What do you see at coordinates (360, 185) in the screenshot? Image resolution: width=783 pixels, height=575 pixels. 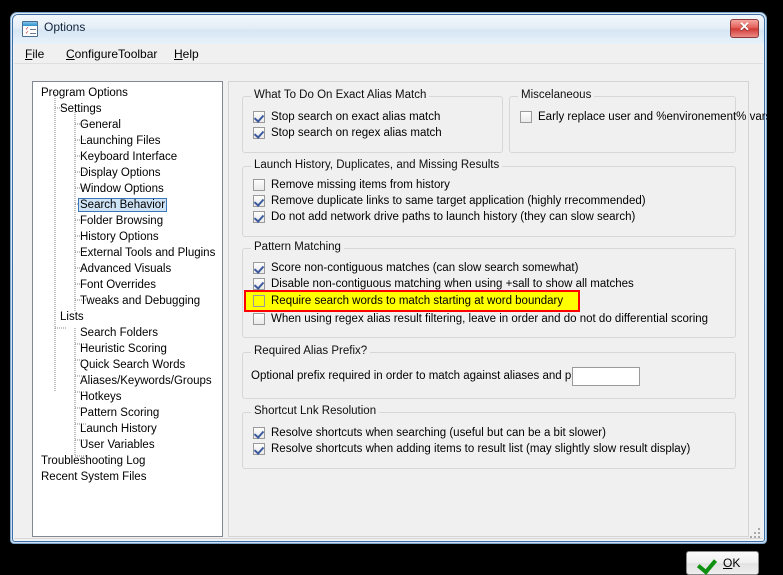 I see `checkbox-label-remove-missing-items: Remove missing items from history` at bounding box center [360, 185].